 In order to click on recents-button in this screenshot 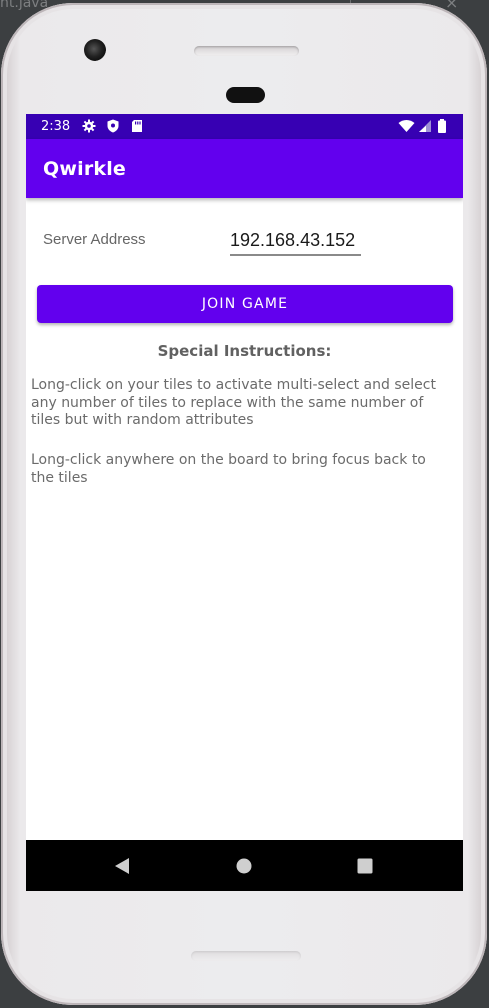, I will do `click(365, 865)`.